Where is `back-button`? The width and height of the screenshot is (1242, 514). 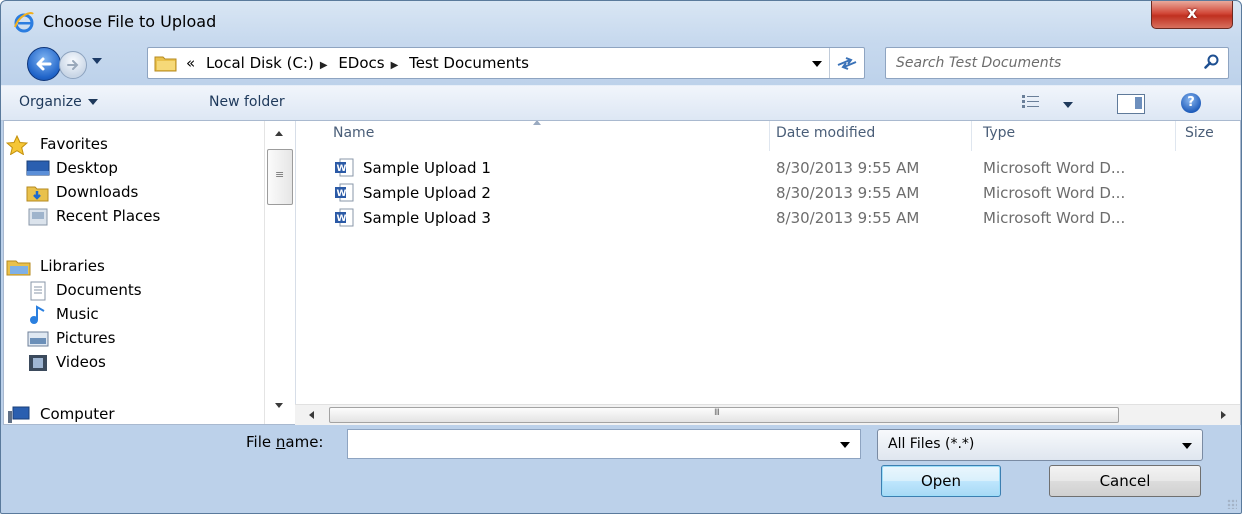
back-button is located at coordinates (44, 64).